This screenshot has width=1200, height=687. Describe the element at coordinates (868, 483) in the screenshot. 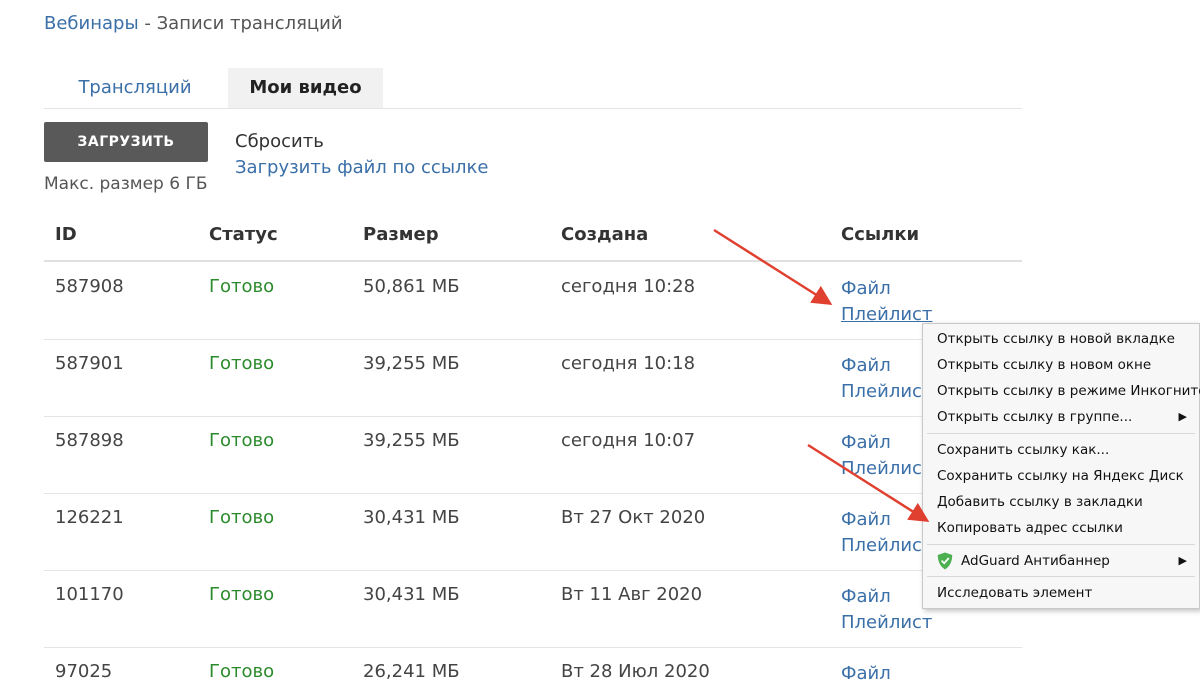

I see `annotation-arrow-copy-link` at that location.